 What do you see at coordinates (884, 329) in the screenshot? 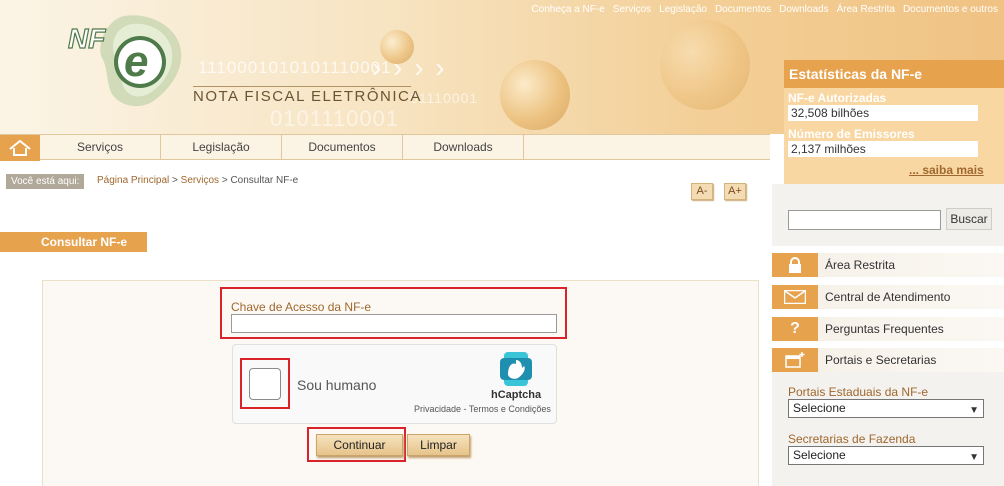
I see `side-menu-label: Perguntas Frequentes` at bounding box center [884, 329].